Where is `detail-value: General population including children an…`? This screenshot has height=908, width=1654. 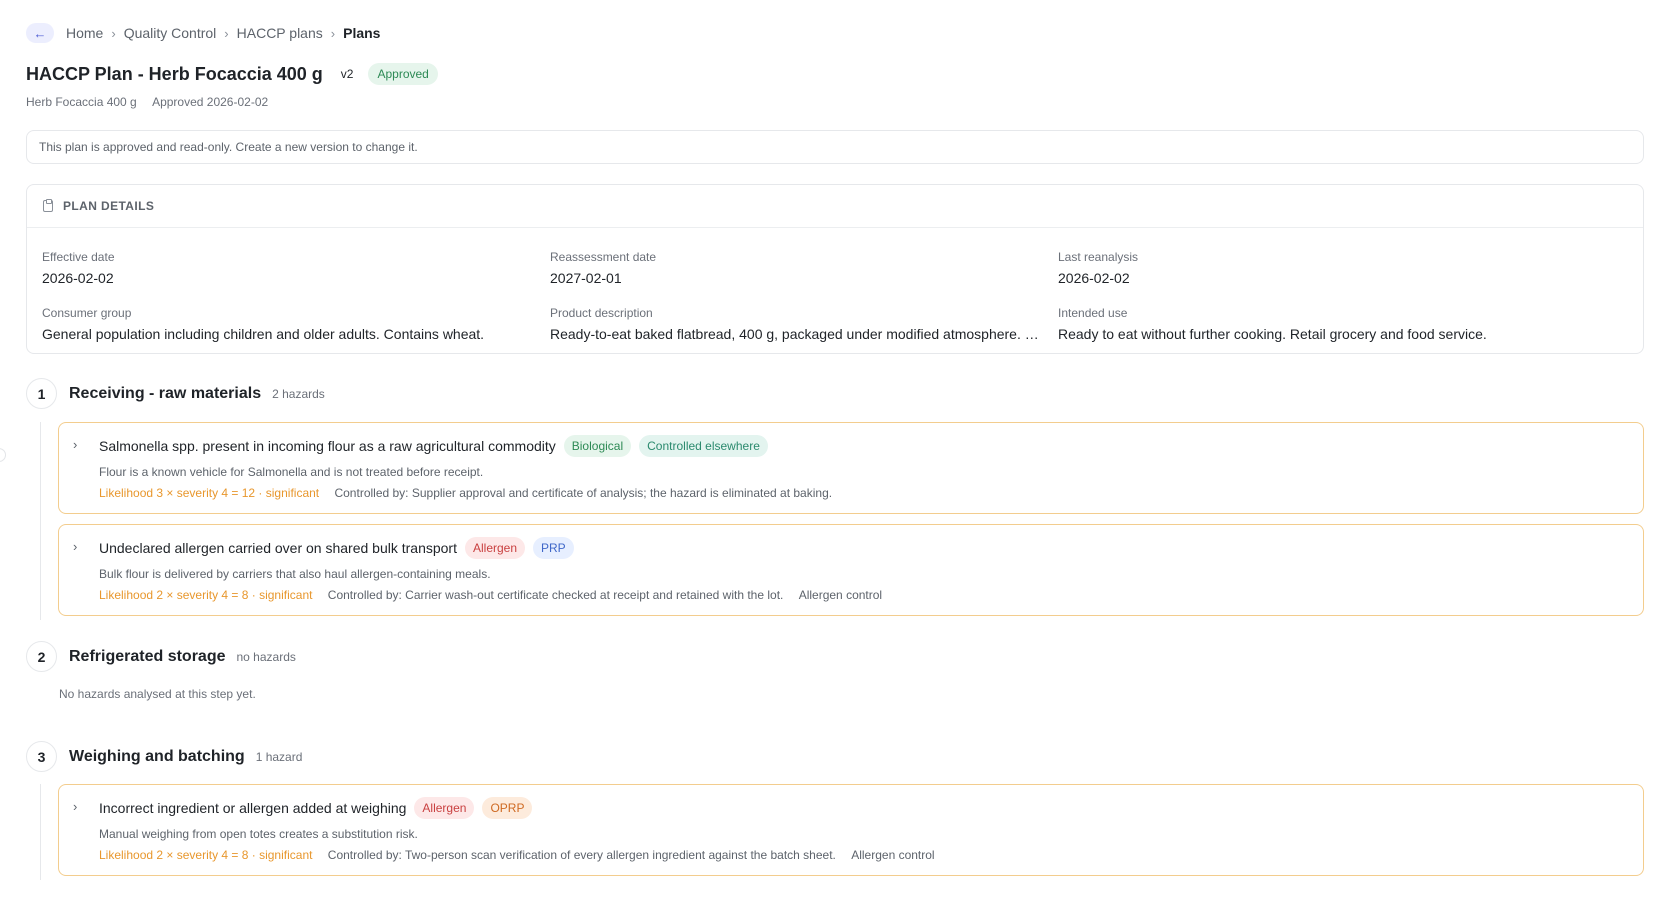 detail-value: General population including children an… is located at coordinates (263, 334).